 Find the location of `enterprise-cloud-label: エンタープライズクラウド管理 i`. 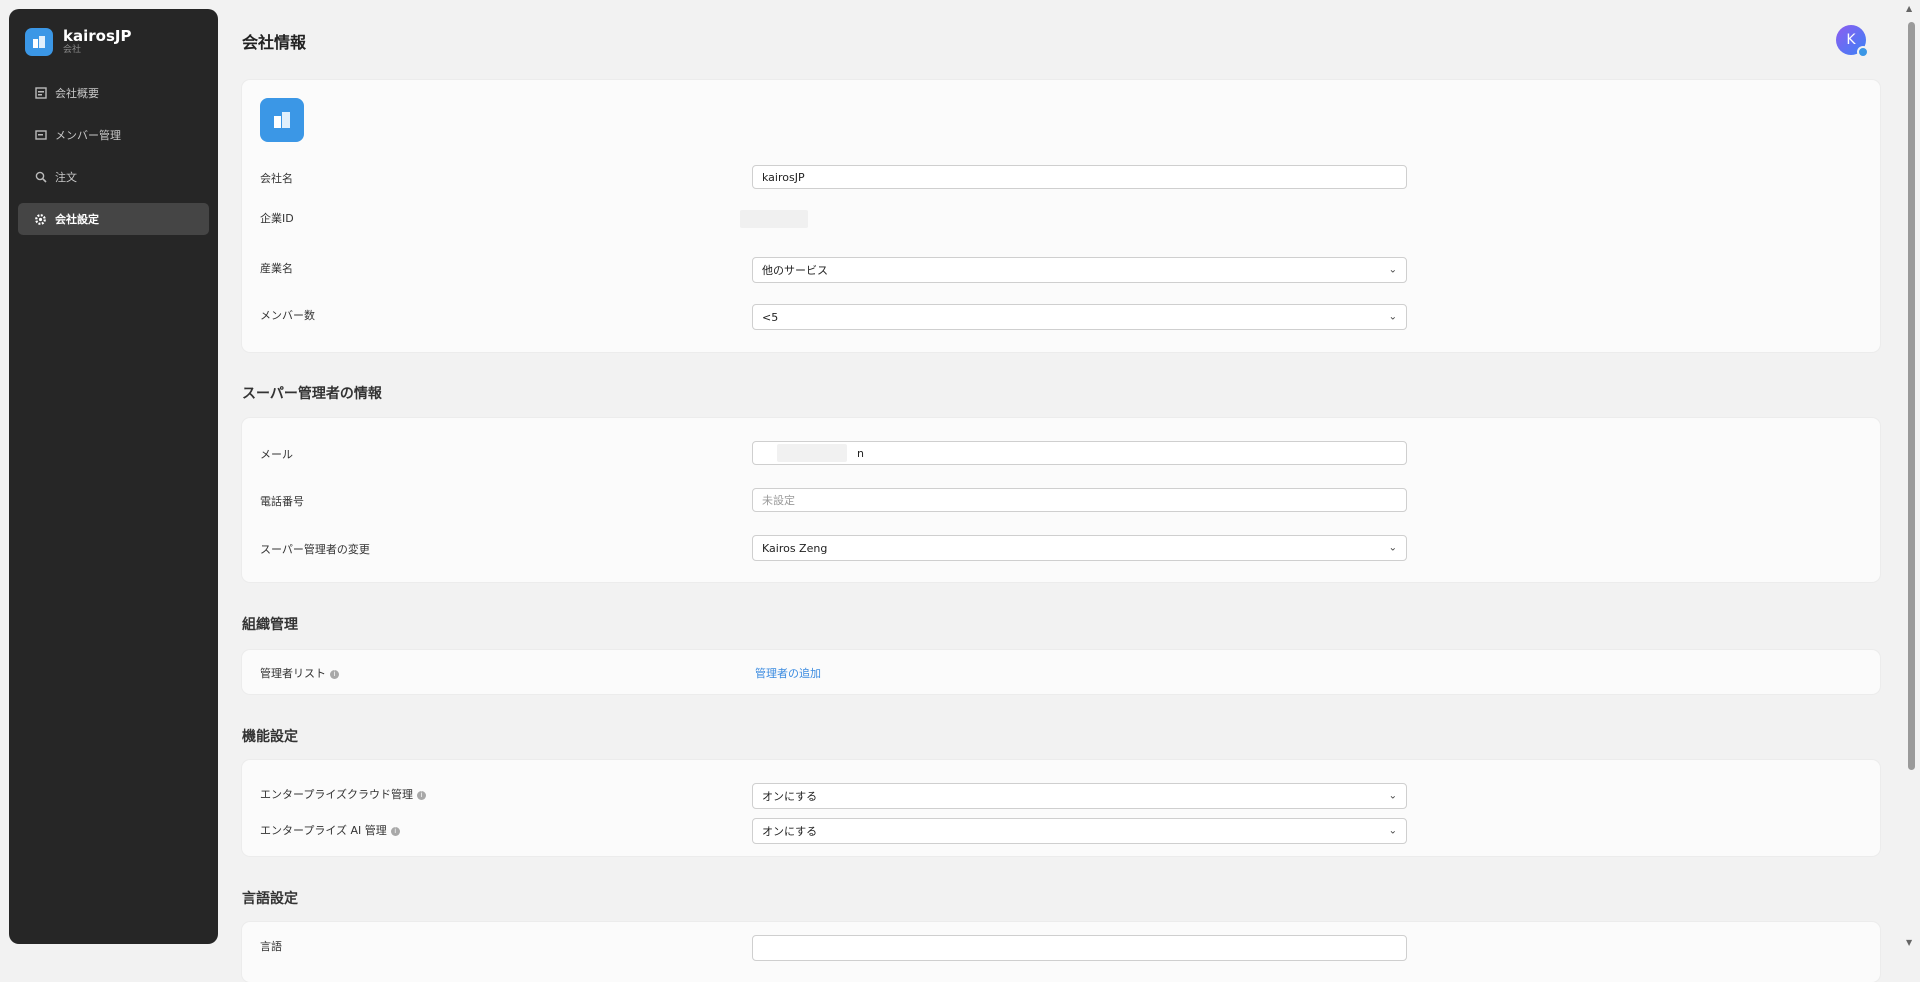

enterprise-cloud-label: エンタープライズクラウド管理 i is located at coordinates (343, 794).